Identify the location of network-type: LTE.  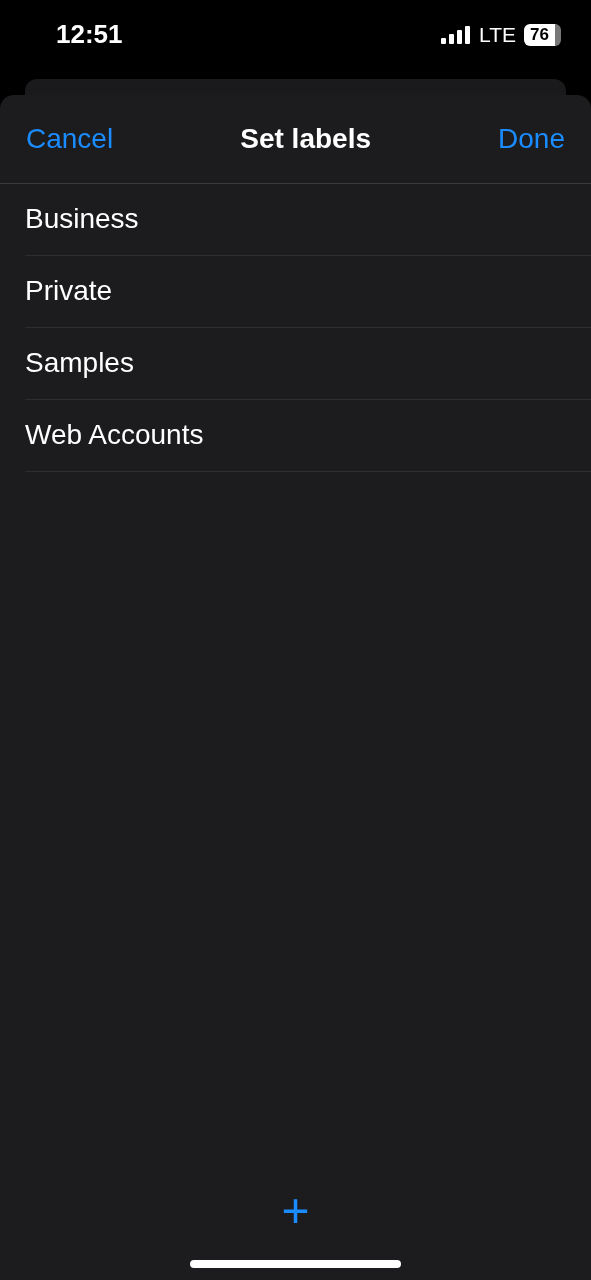
(498, 34).